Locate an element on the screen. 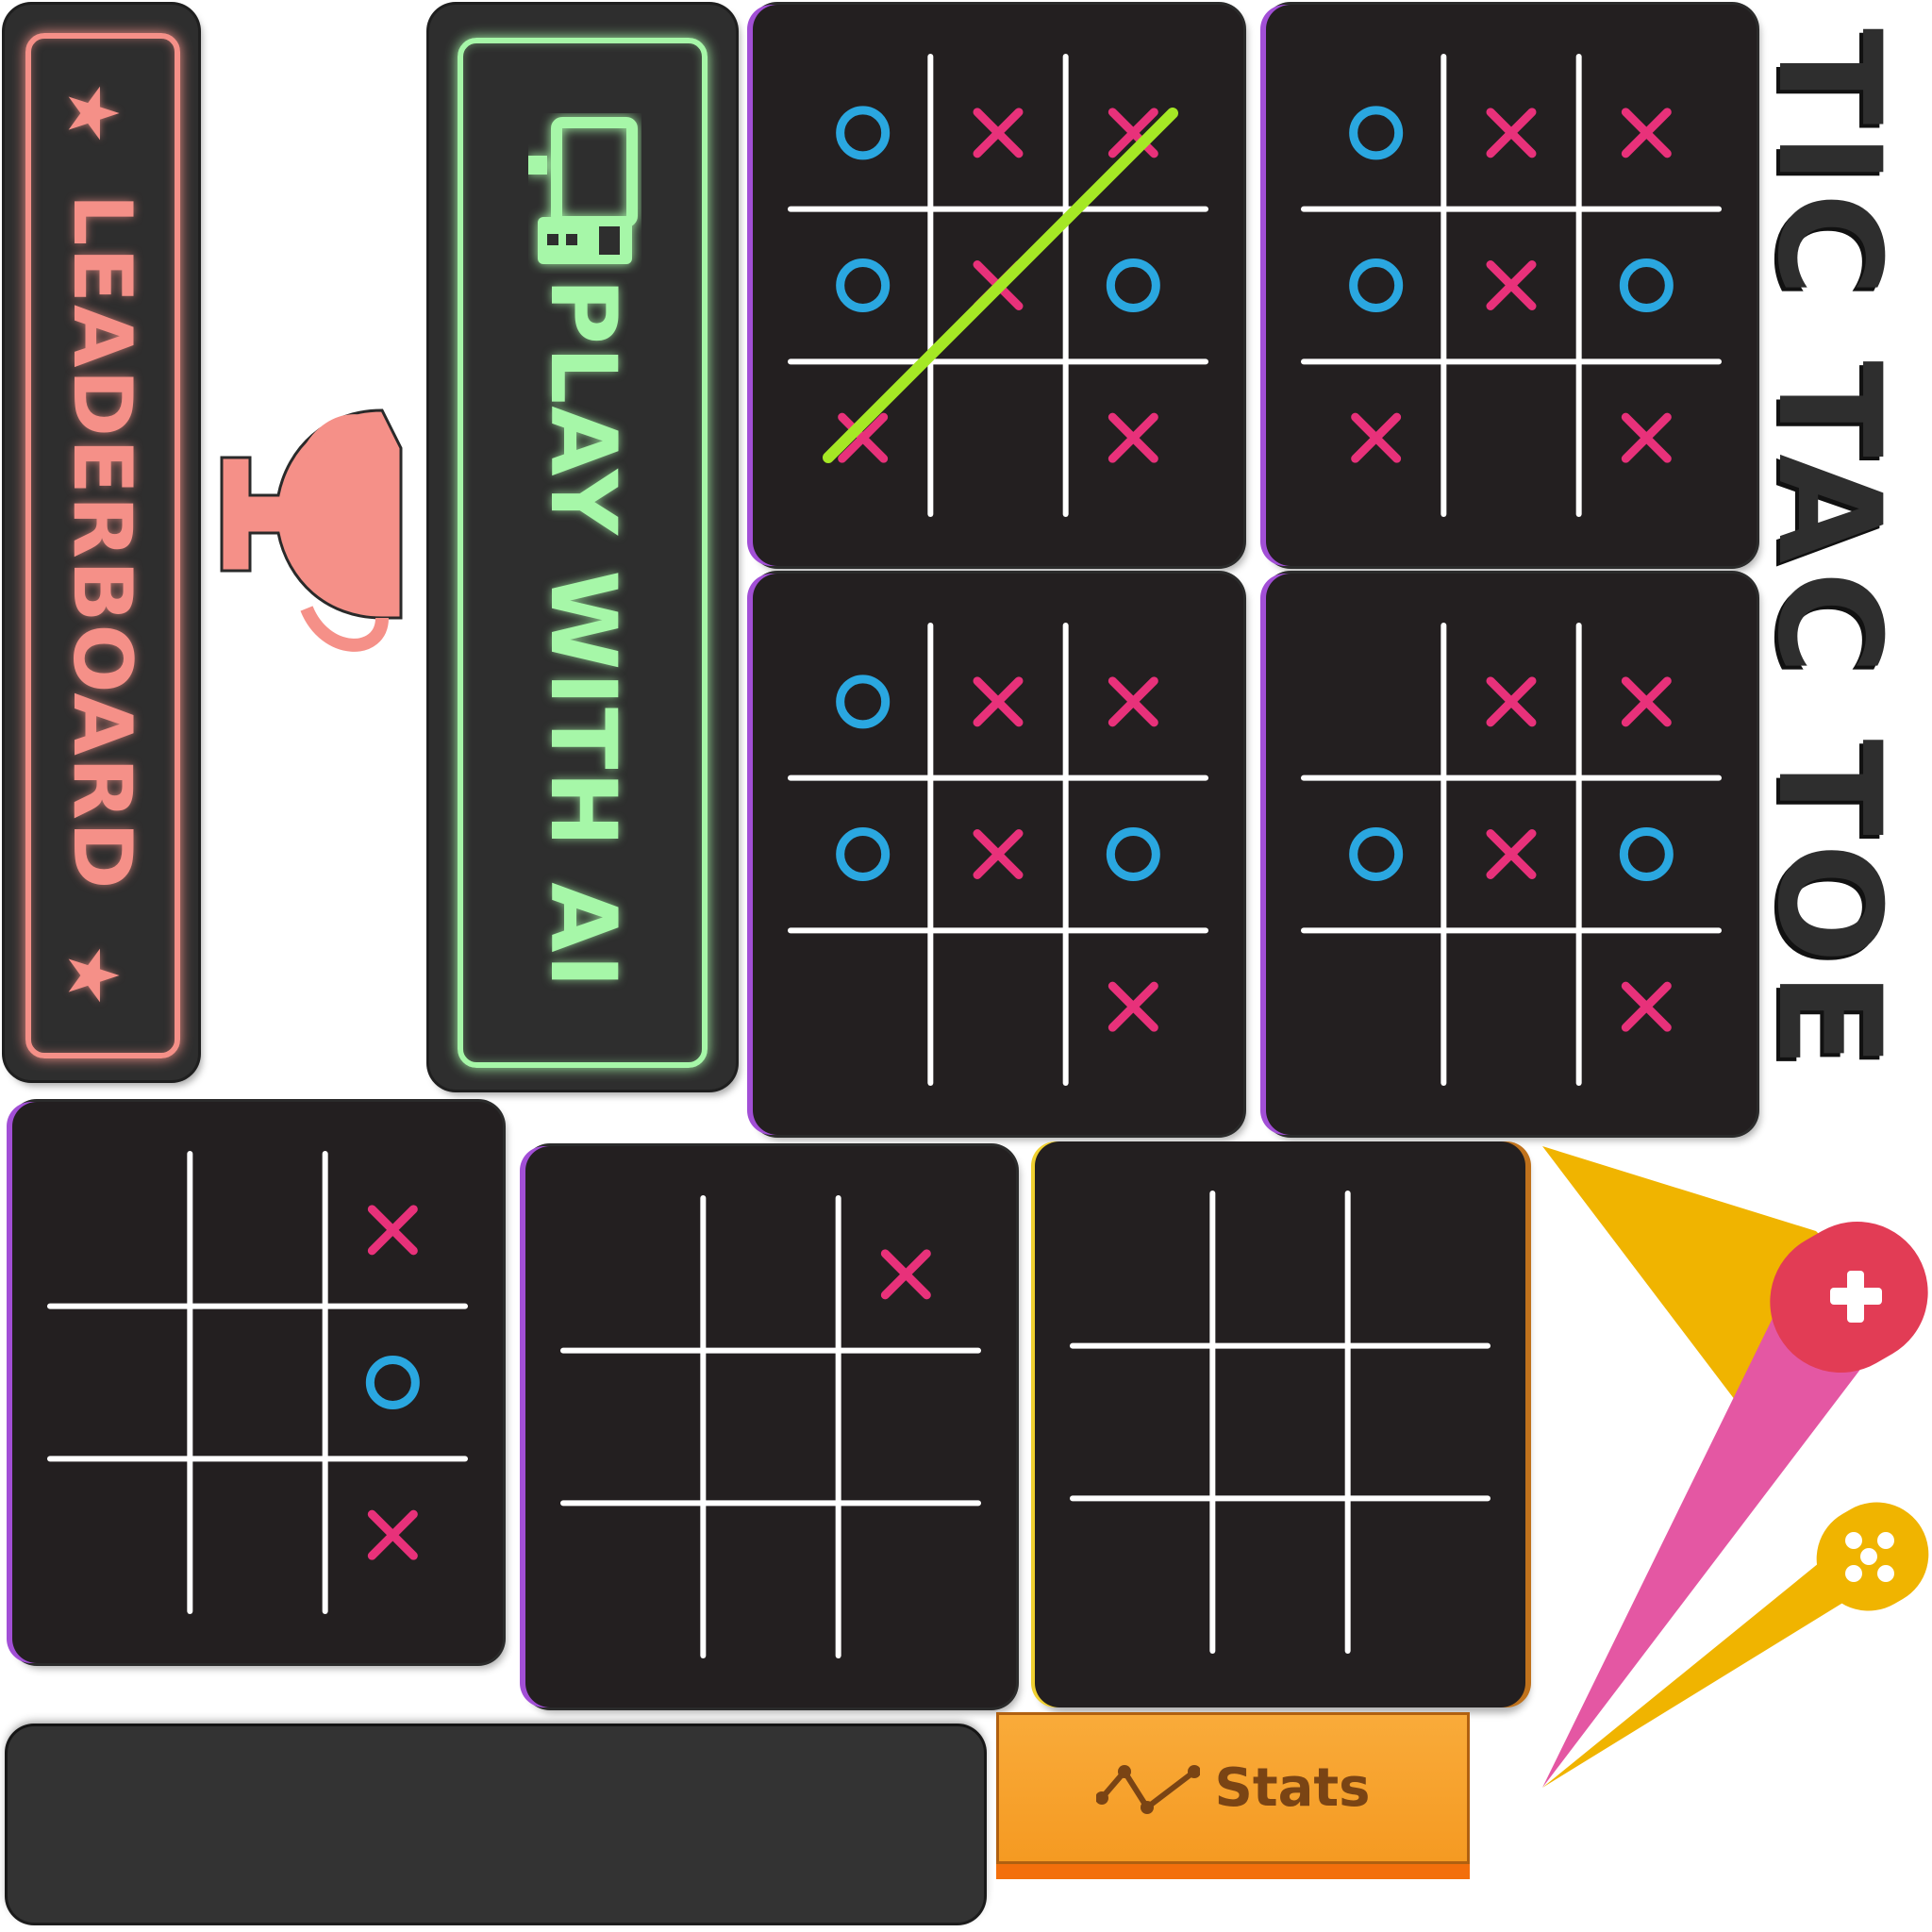 The width and height of the screenshot is (1932, 1932). play-with-ai-button: PLAY WITH AI is located at coordinates (583, 547).